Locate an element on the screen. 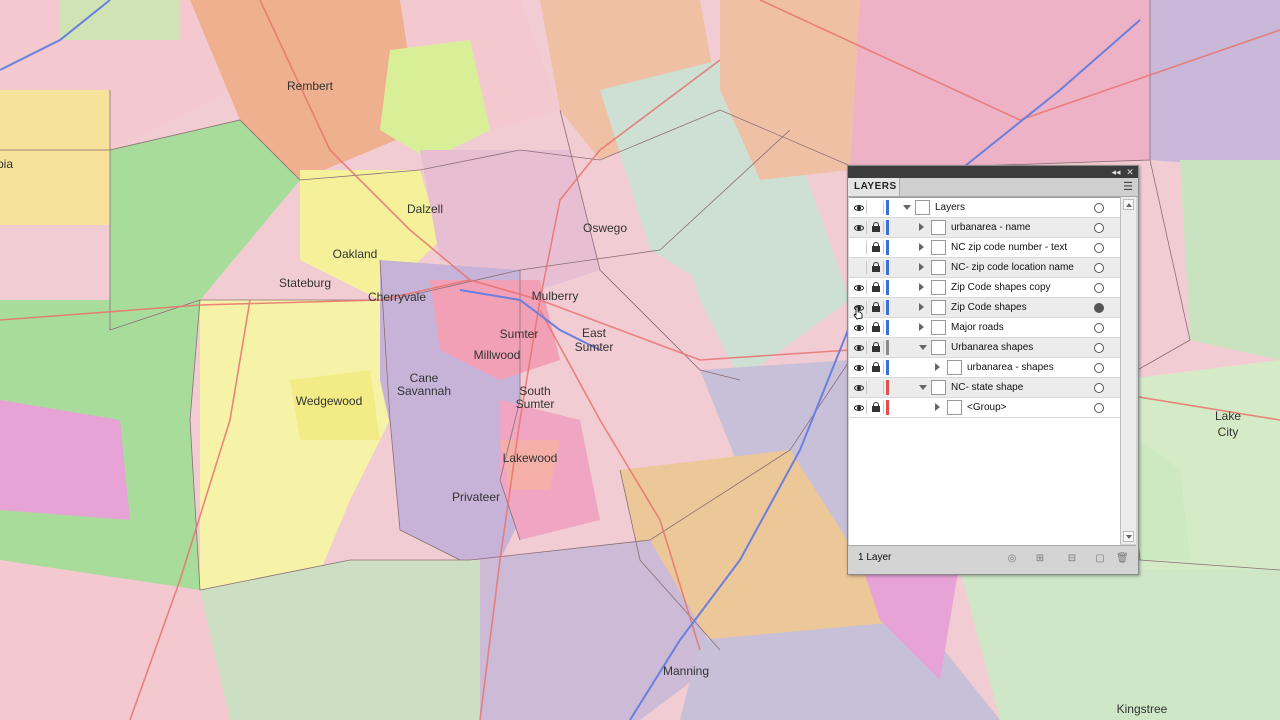 Image resolution: width=1280 pixels, height=720 pixels. make-clipping-mask-icon: ⊞ is located at coordinates (1040, 559).